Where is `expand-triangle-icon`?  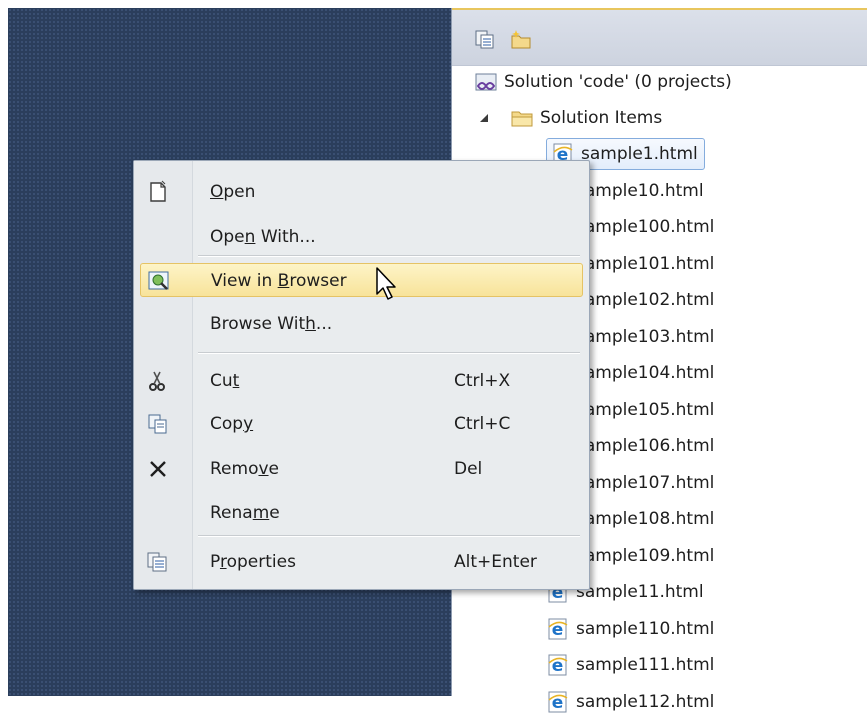 expand-triangle-icon is located at coordinates (485, 118).